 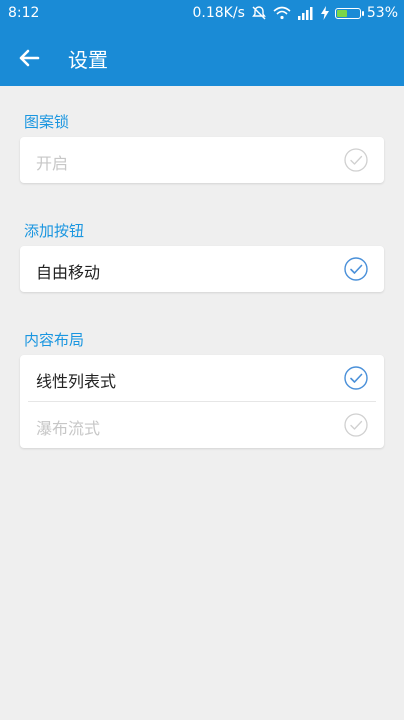 What do you see at coordinates (202, 378) in the screenshot?
I see `option-linear-list: 线性列表式` at bounding box center [202, 378].